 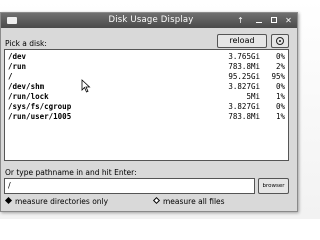 I want to click on radio-measure-directories: measure directories only, so click(x=56, y=201).